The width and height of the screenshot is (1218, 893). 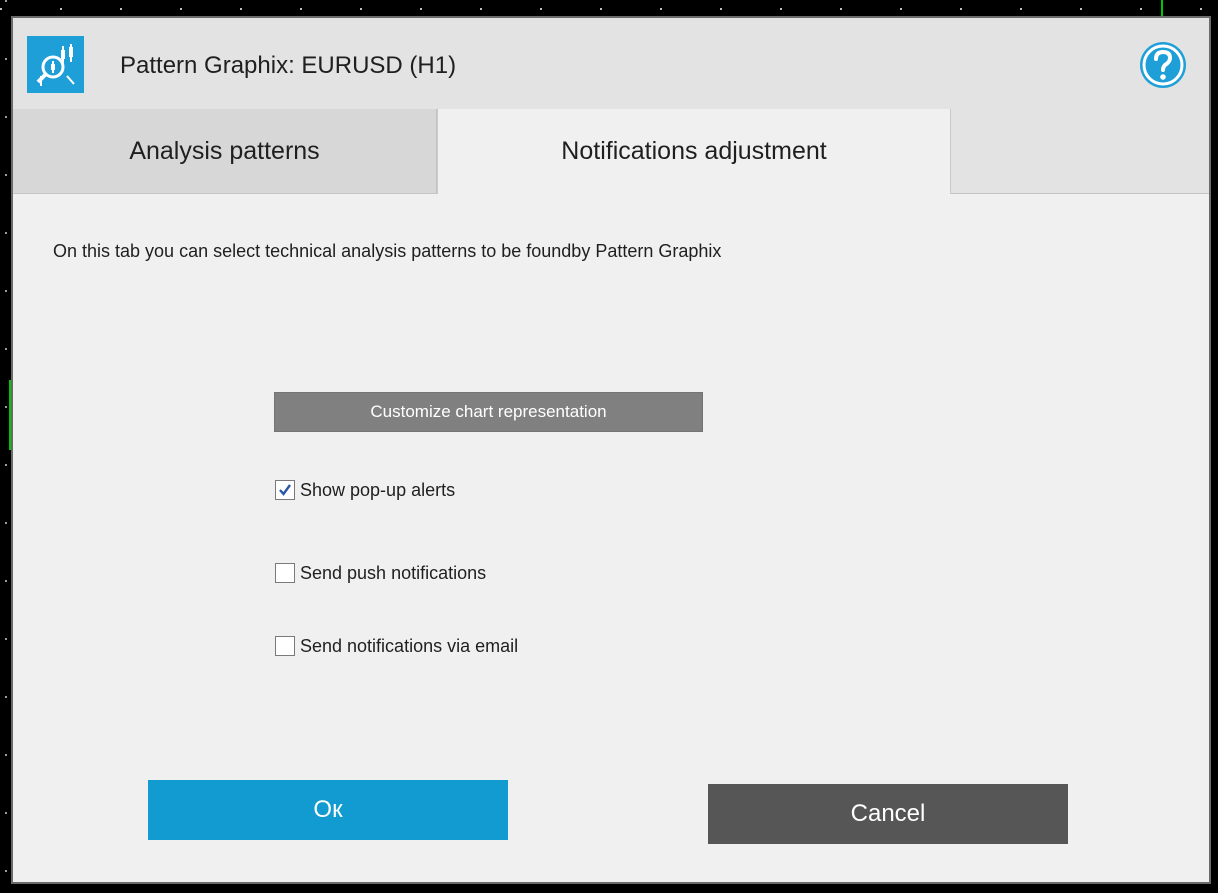 What do you see at coordinates (488, 412) in the screenshot?
I see `customize-chart-button: Customize chart representation` at bounding box center [488, 412].